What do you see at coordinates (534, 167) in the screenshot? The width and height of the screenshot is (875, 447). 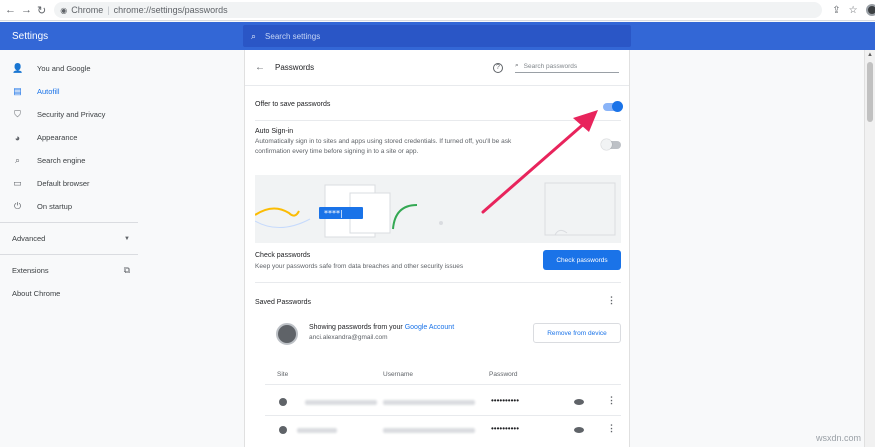 I see `arrow-shaft` at bounding box center [534, 167].